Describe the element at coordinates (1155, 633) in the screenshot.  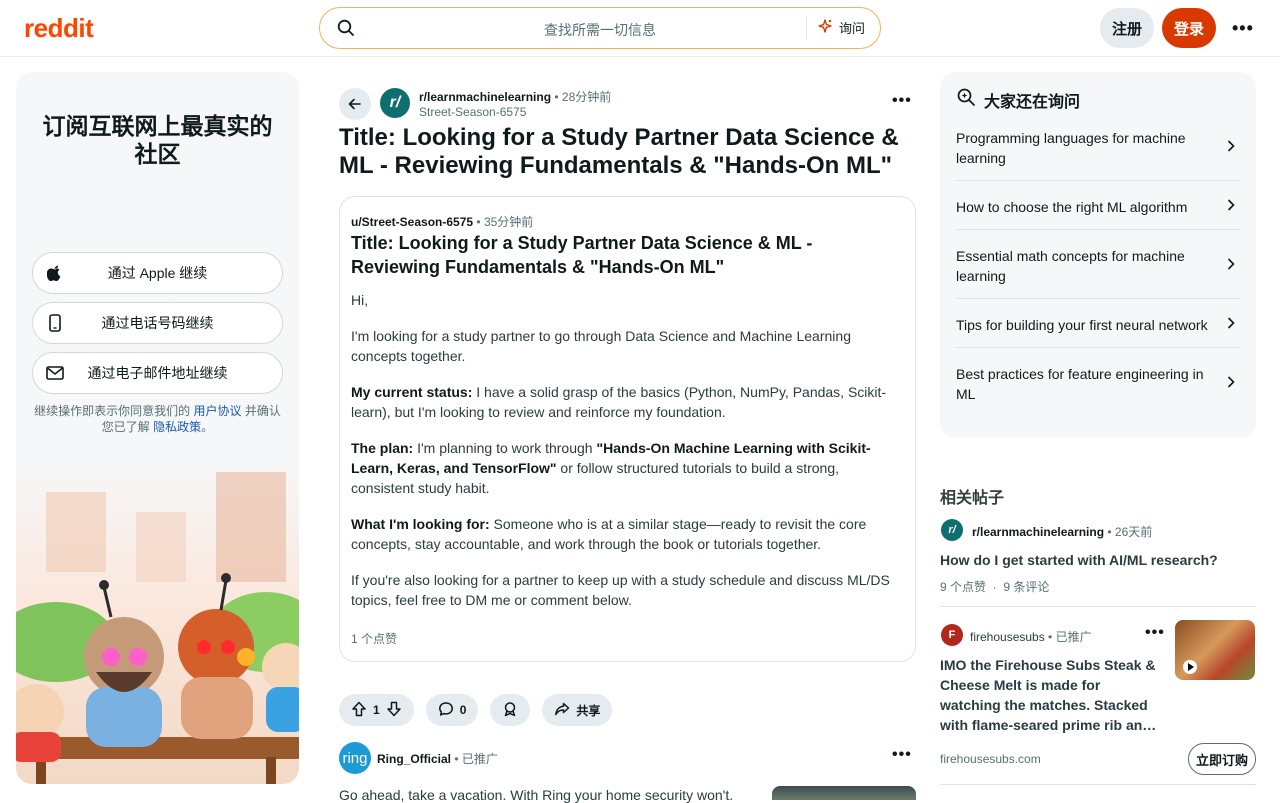
I see `promoted-more-icon: •••` at that location.